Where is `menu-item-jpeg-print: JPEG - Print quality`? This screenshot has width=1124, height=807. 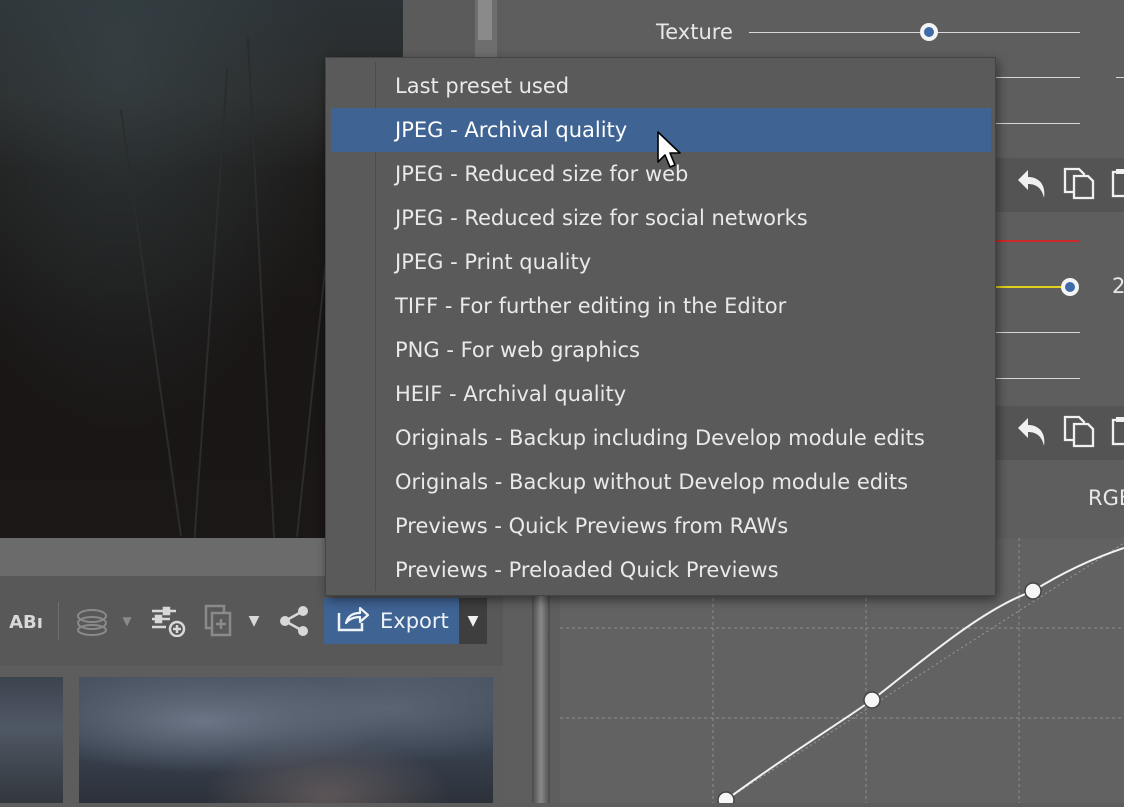
menu-item-jpeg-print: JPEG - Print quality is located at coordinates (661, 262).